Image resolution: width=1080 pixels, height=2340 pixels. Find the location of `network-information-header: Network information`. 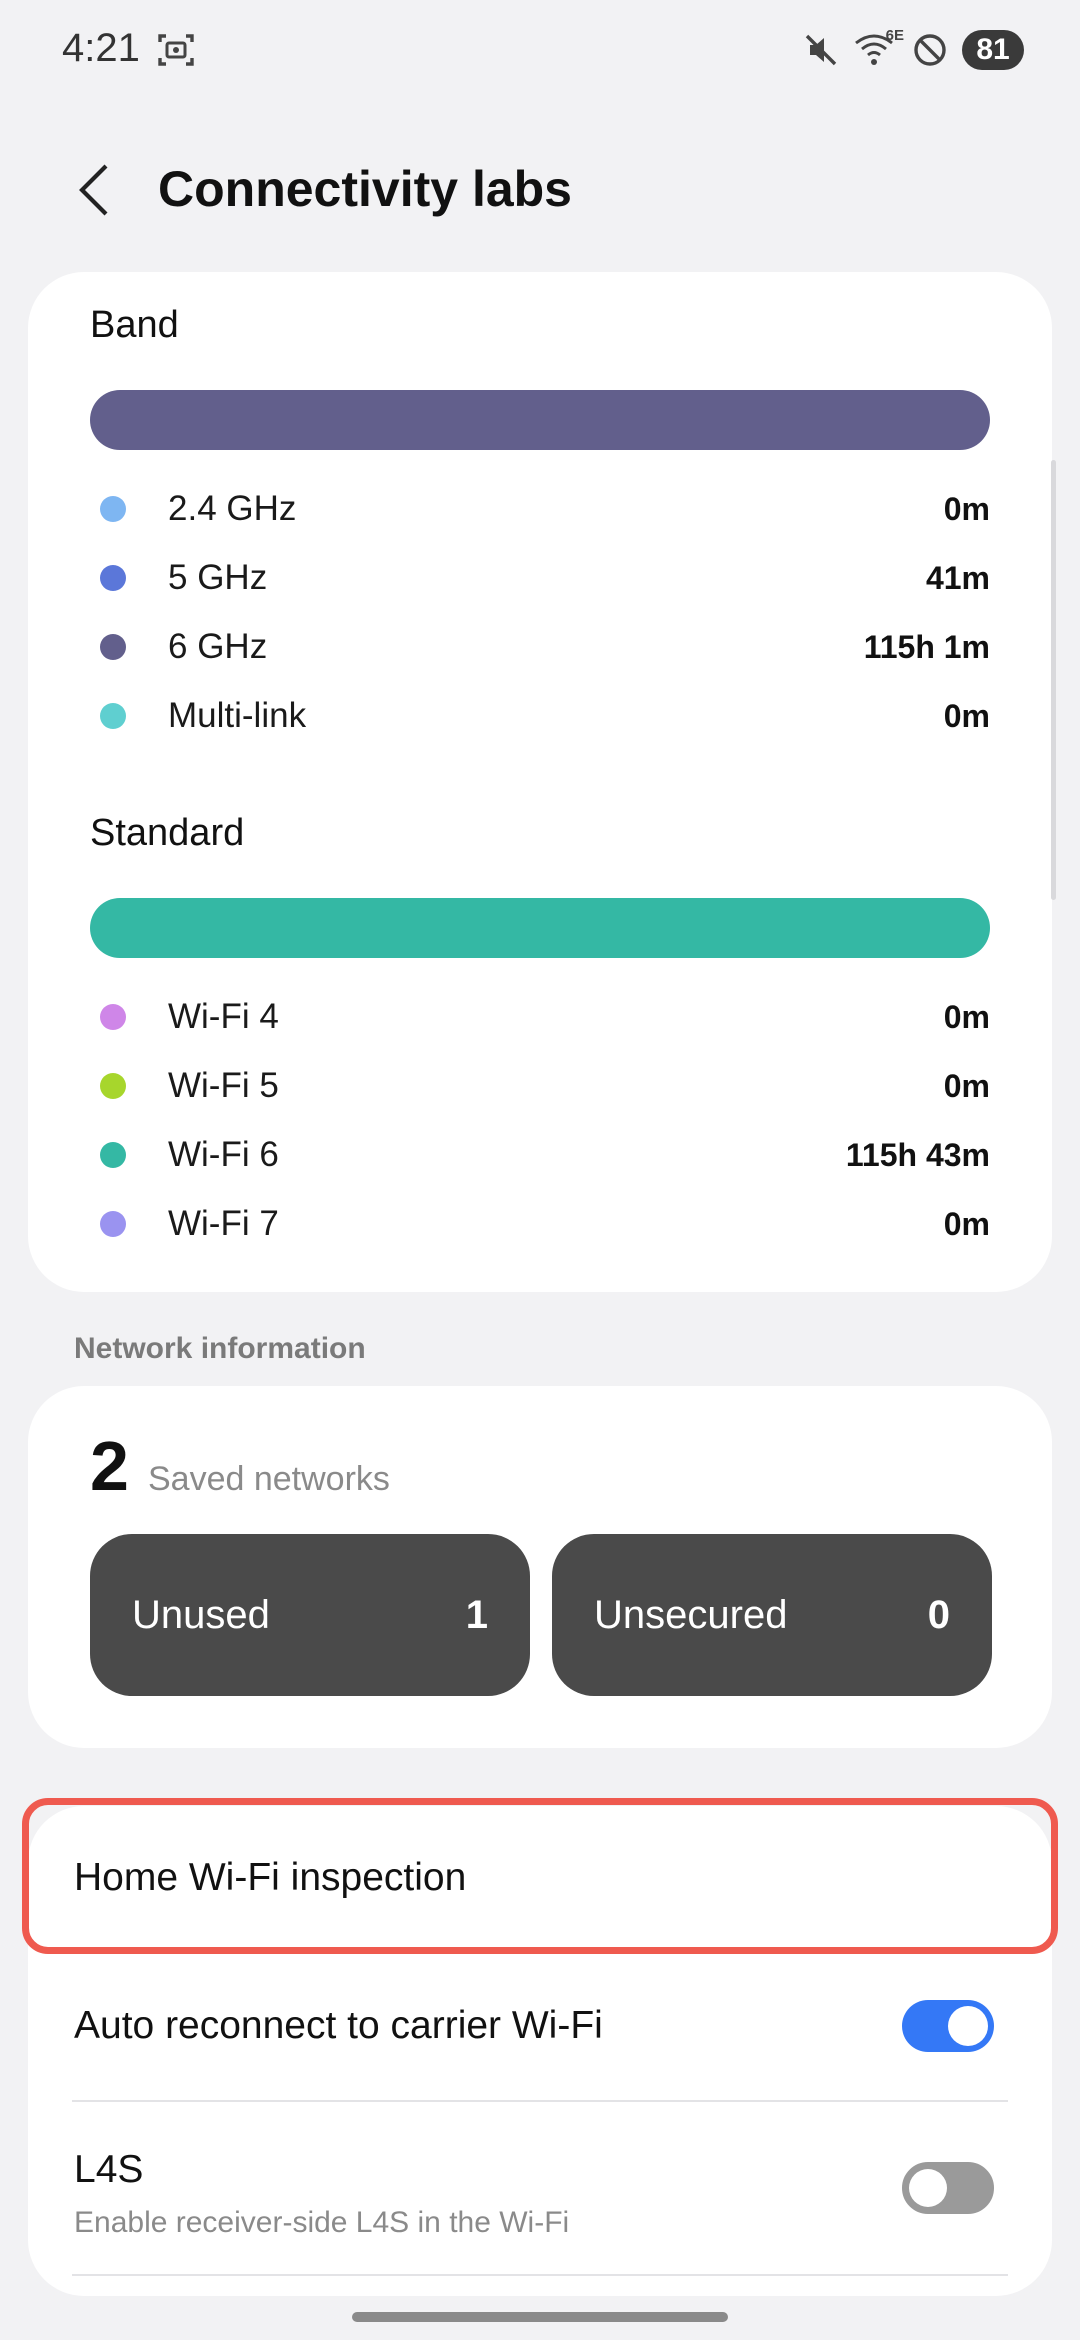

network-information-header: Network information is located at coordinates (220, 1348).